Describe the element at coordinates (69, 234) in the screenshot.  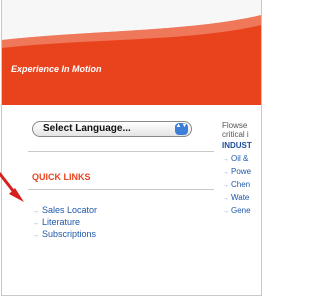
I see `link-label: Subscriptions` at that location.